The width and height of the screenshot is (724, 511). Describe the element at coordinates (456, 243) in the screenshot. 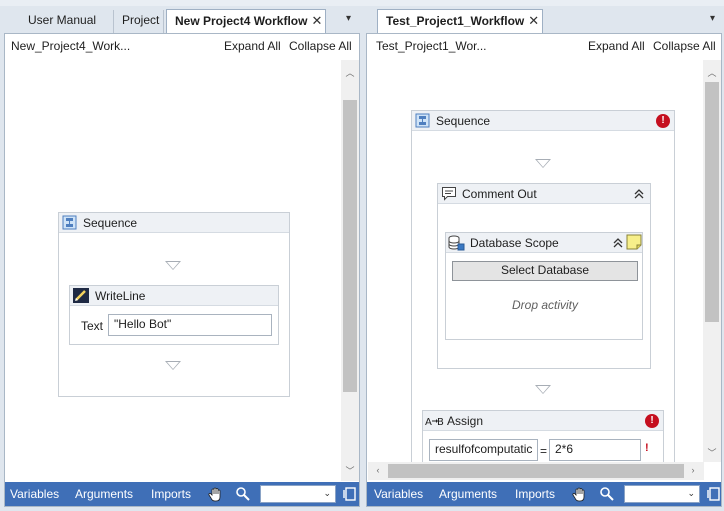

I see `database-icon` at that location.